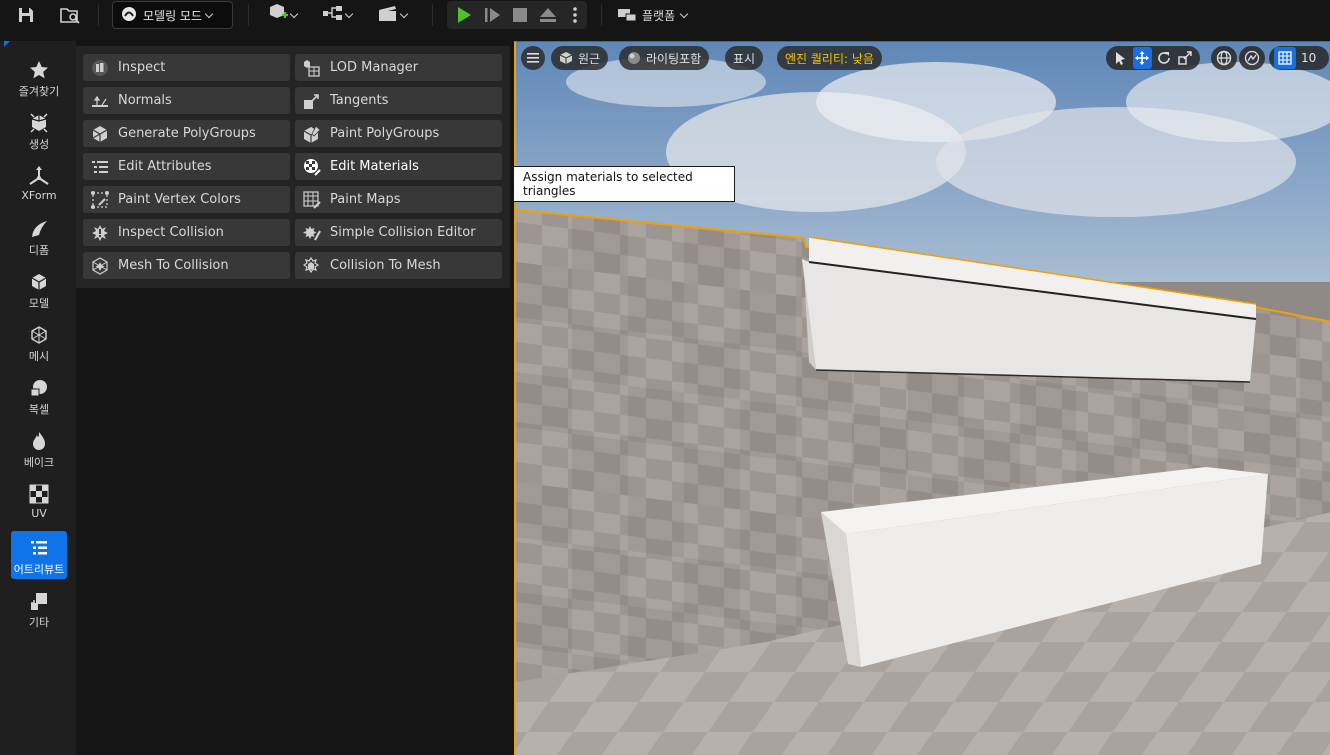 The height and width of the screenshot is (755, 1330). I want to click on tool-paint-vertex-colors-button: Paint Vertex Colors, so click(186, 199).